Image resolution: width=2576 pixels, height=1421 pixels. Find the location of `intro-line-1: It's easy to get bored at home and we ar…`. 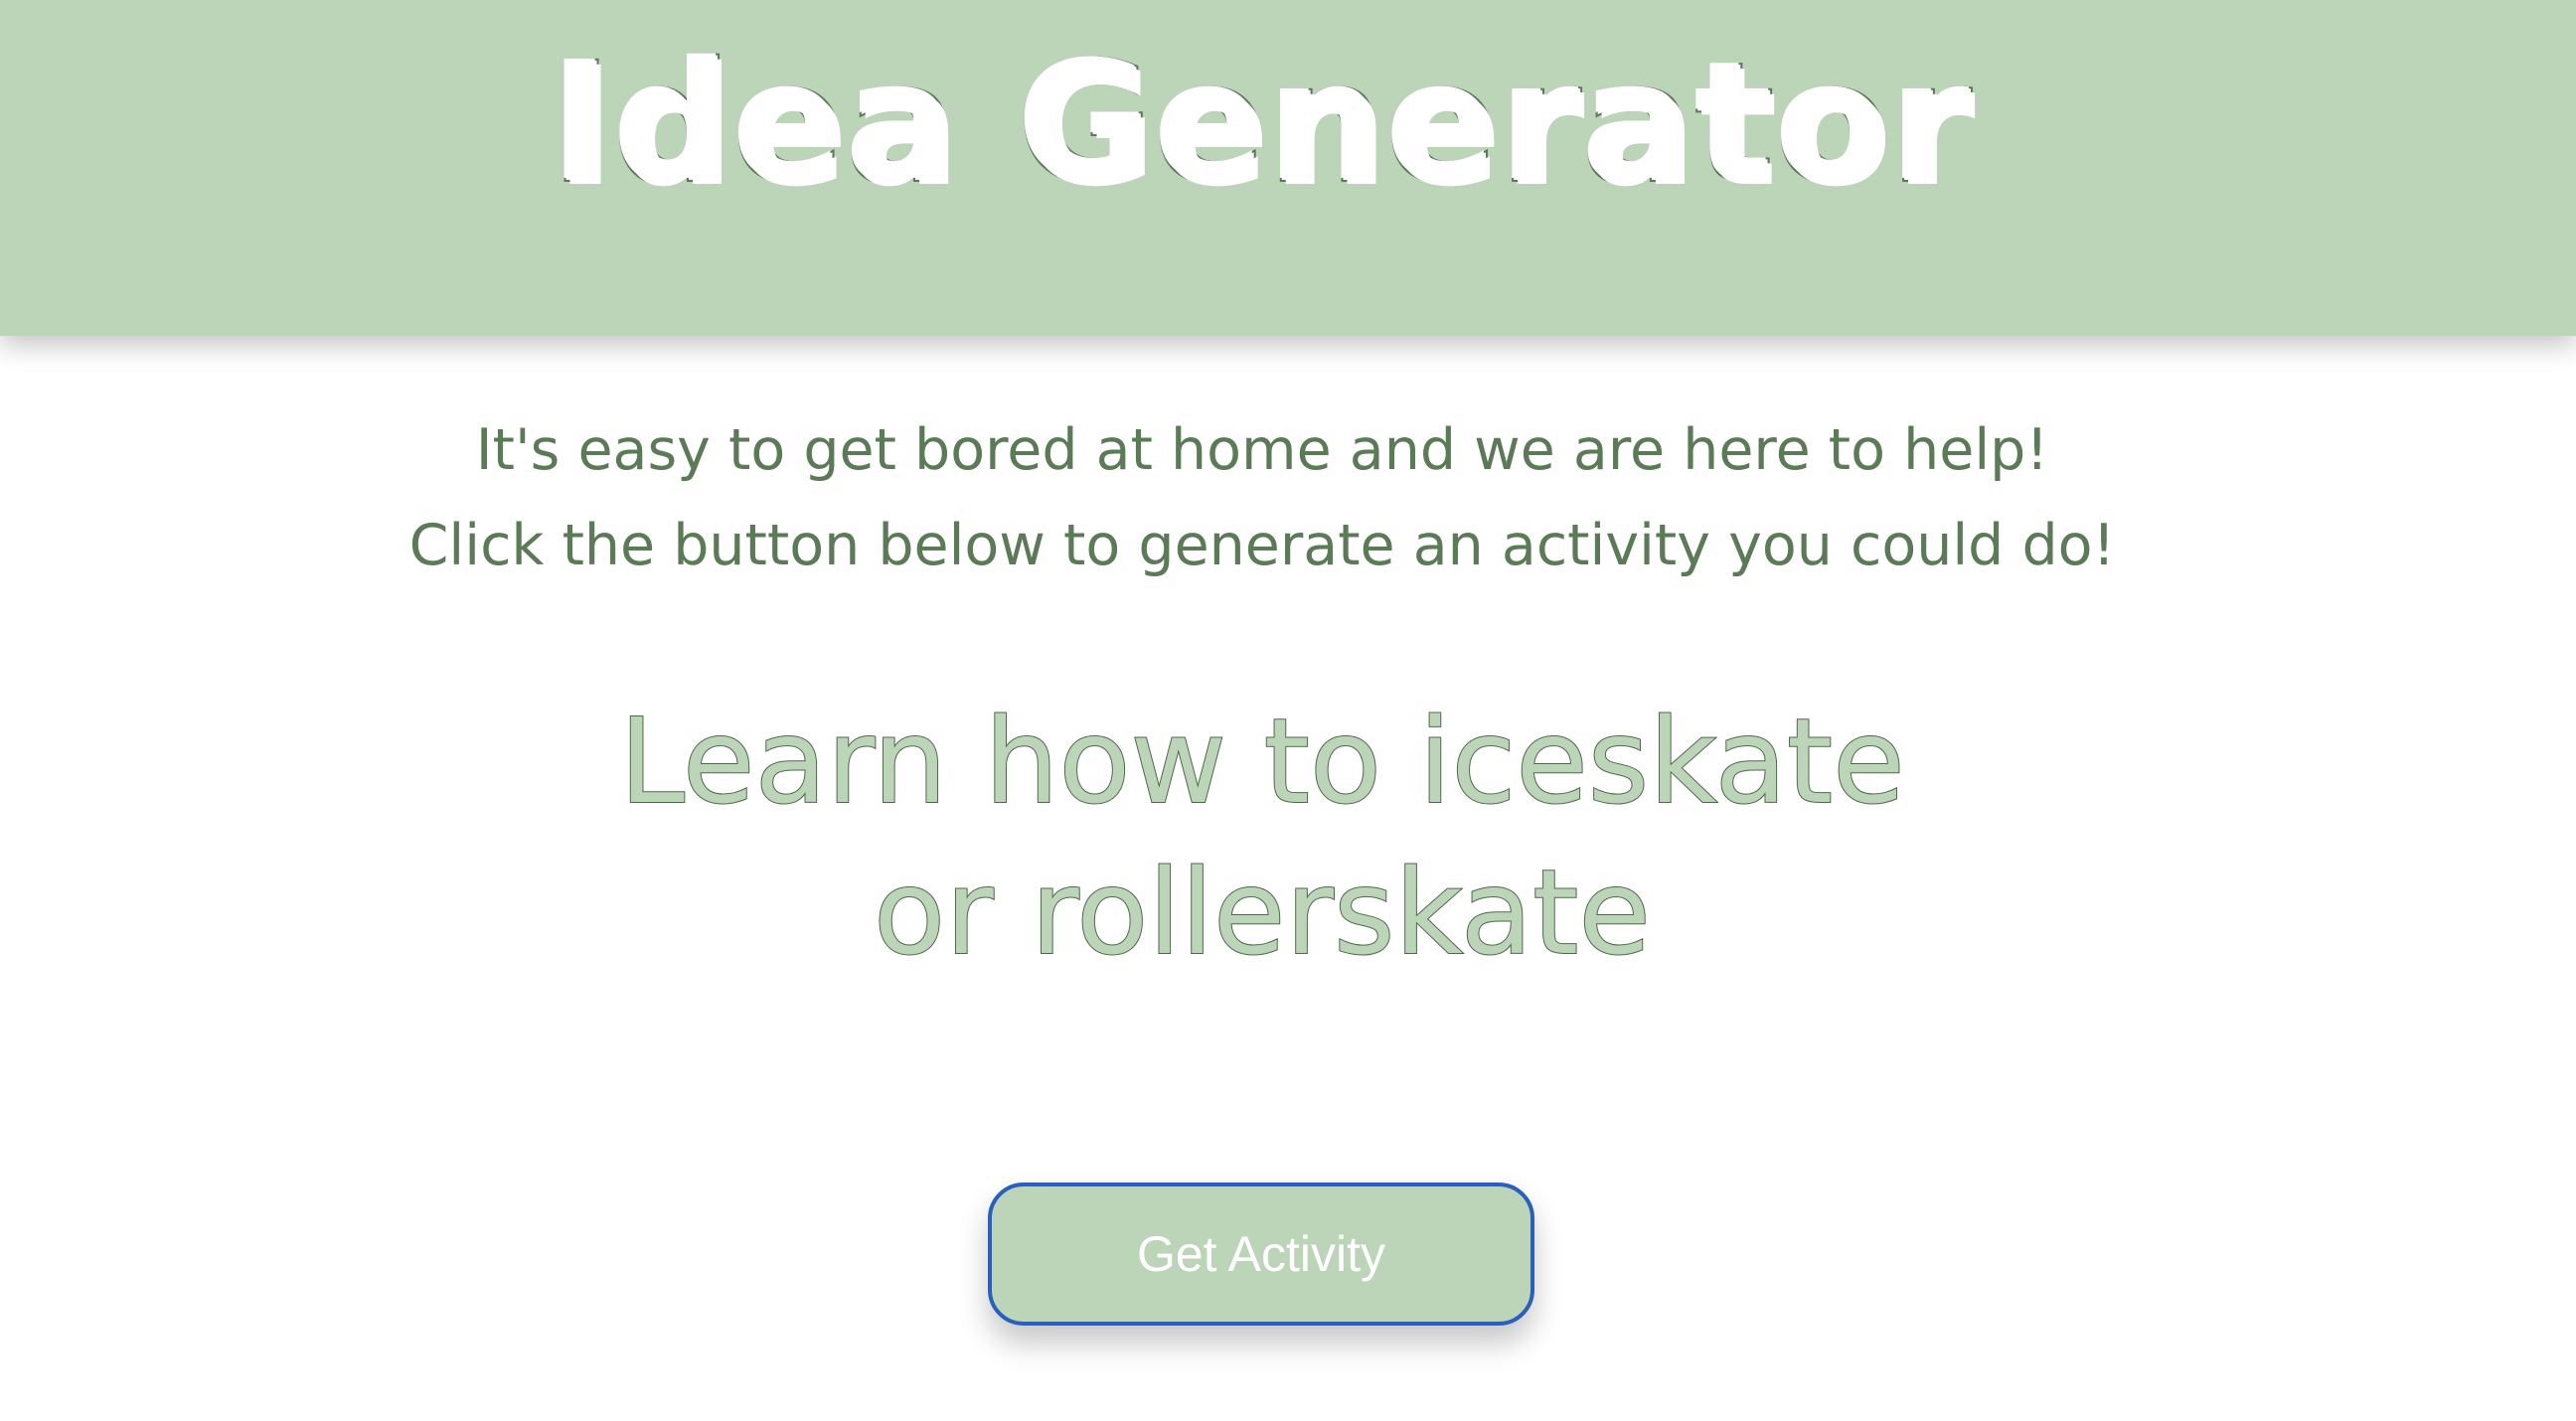

intro-line-1: It's easy to get bored at home and we ar… is located at coordinates (1262, 450).